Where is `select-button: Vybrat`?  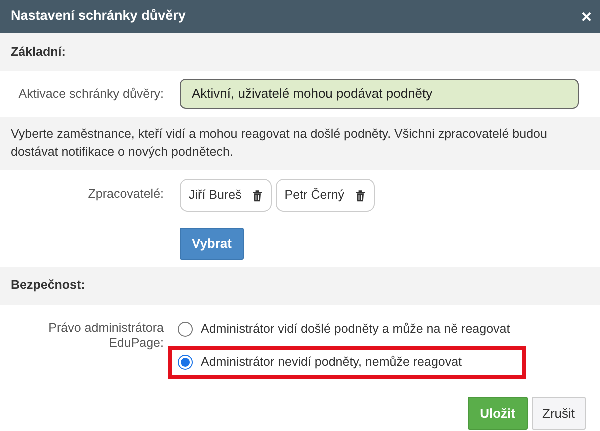
select-button: Vybrat is located at coordinates (212, 244).